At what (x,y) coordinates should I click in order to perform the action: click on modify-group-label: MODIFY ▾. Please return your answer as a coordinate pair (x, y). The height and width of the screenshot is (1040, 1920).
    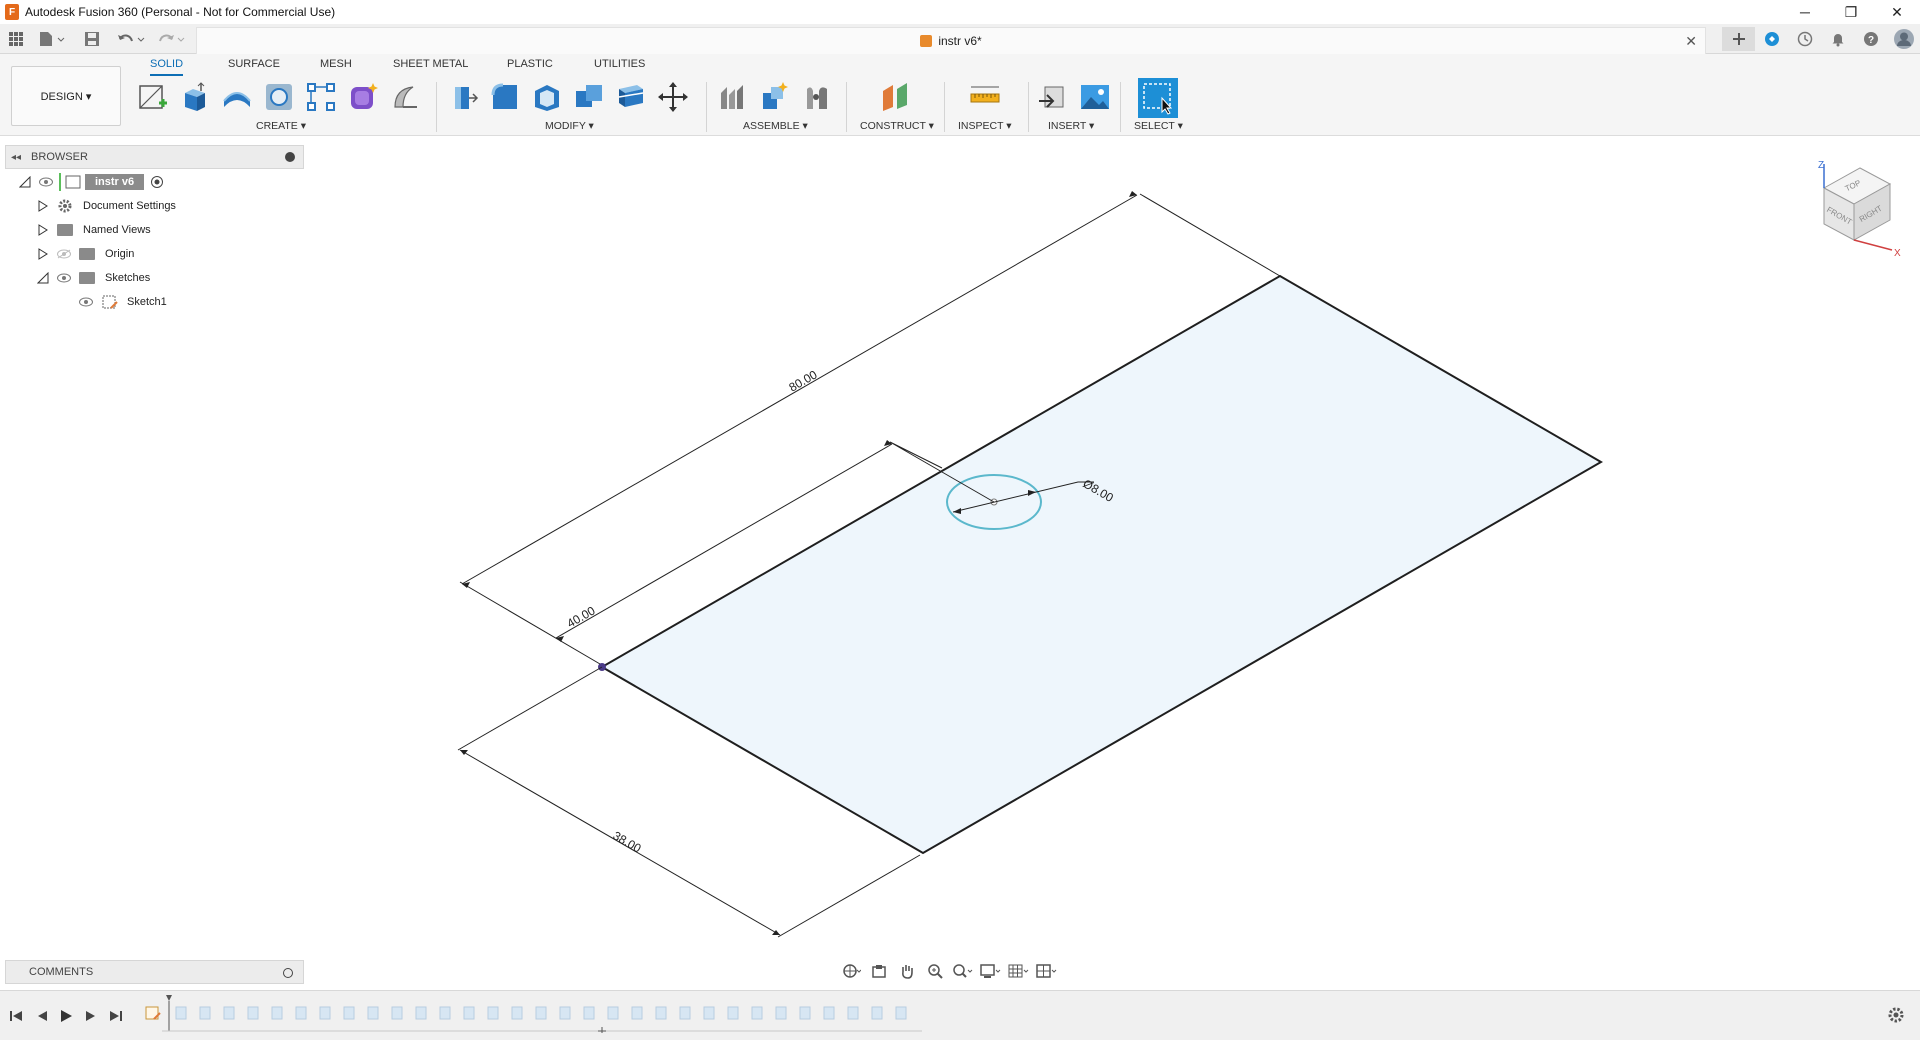
    Looking at the image, I should click on (569, 126).